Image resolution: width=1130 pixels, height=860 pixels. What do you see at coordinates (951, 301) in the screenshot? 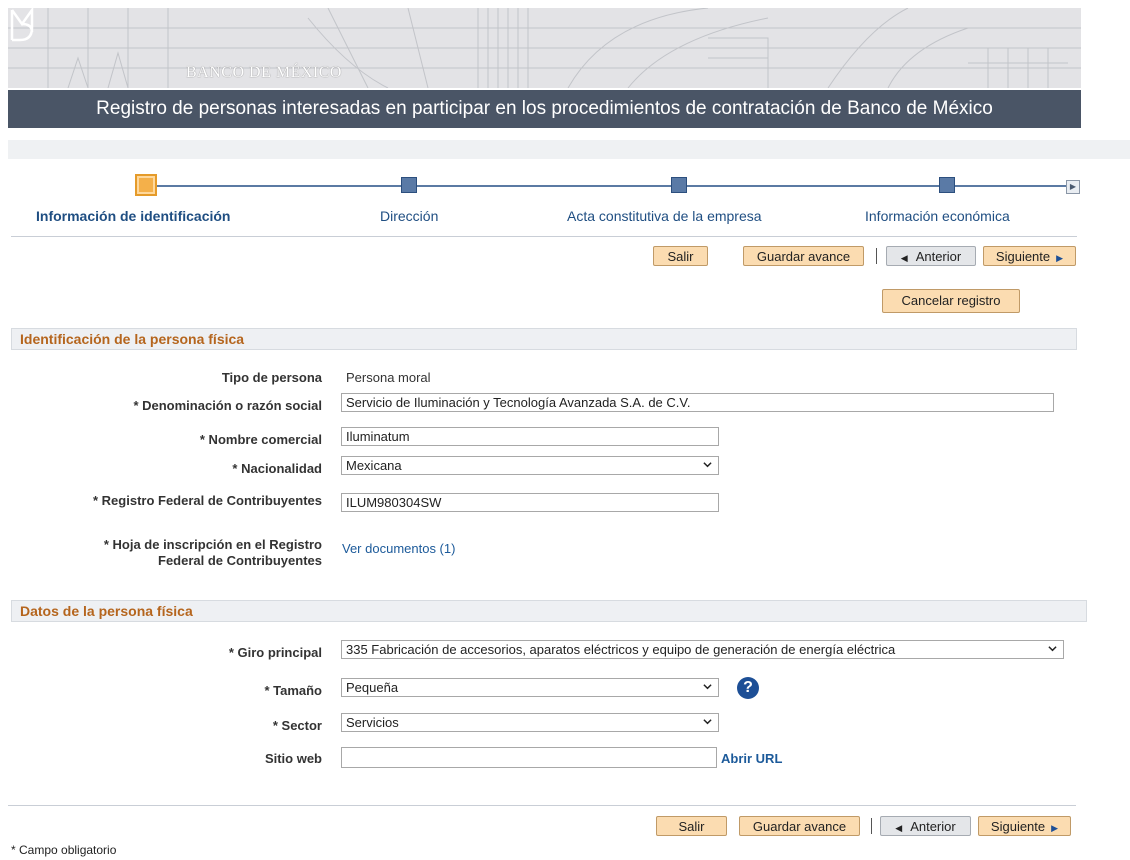
I see `cancelar-registro-button: Cancelar registro` at bounding box center [951, 301].